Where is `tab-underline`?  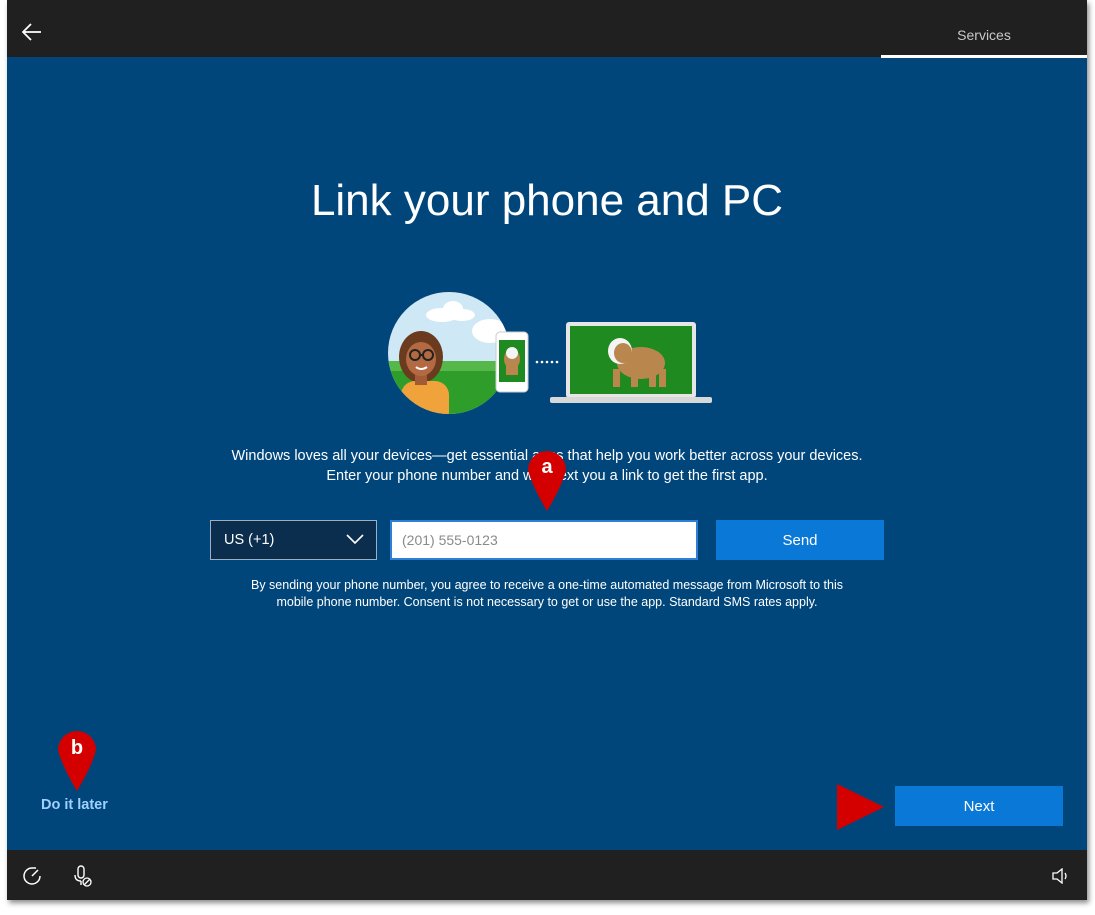
tab-underline is located at coordinates (984, 56).